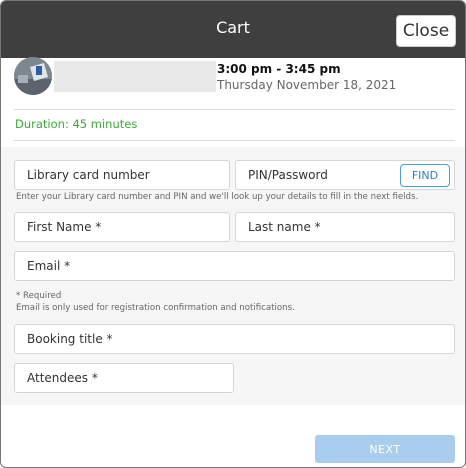 This screenshot has height=468, width=466. What do you see at coordinates (234, 339) in the screenshot?
I see `booking-title-input: Booking title *` at bounding box center [234, 339].